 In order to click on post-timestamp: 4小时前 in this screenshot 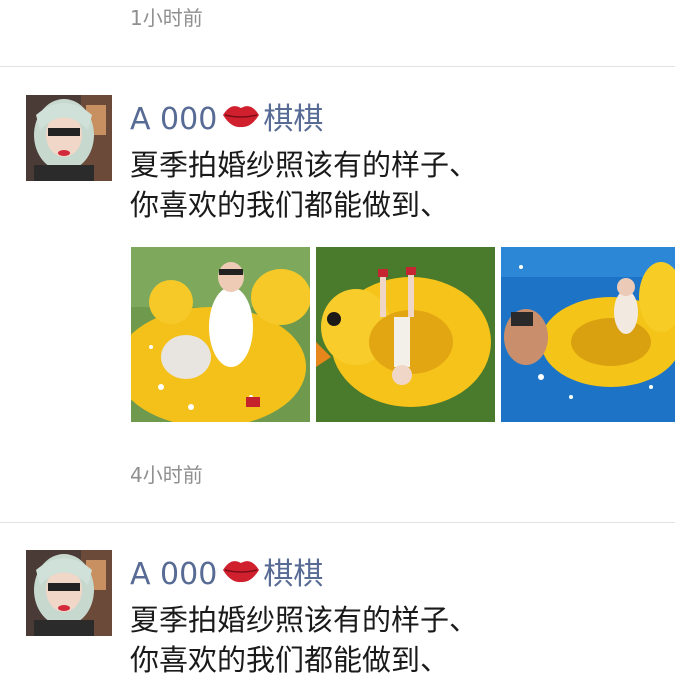, I will do `click(166, 475)`.